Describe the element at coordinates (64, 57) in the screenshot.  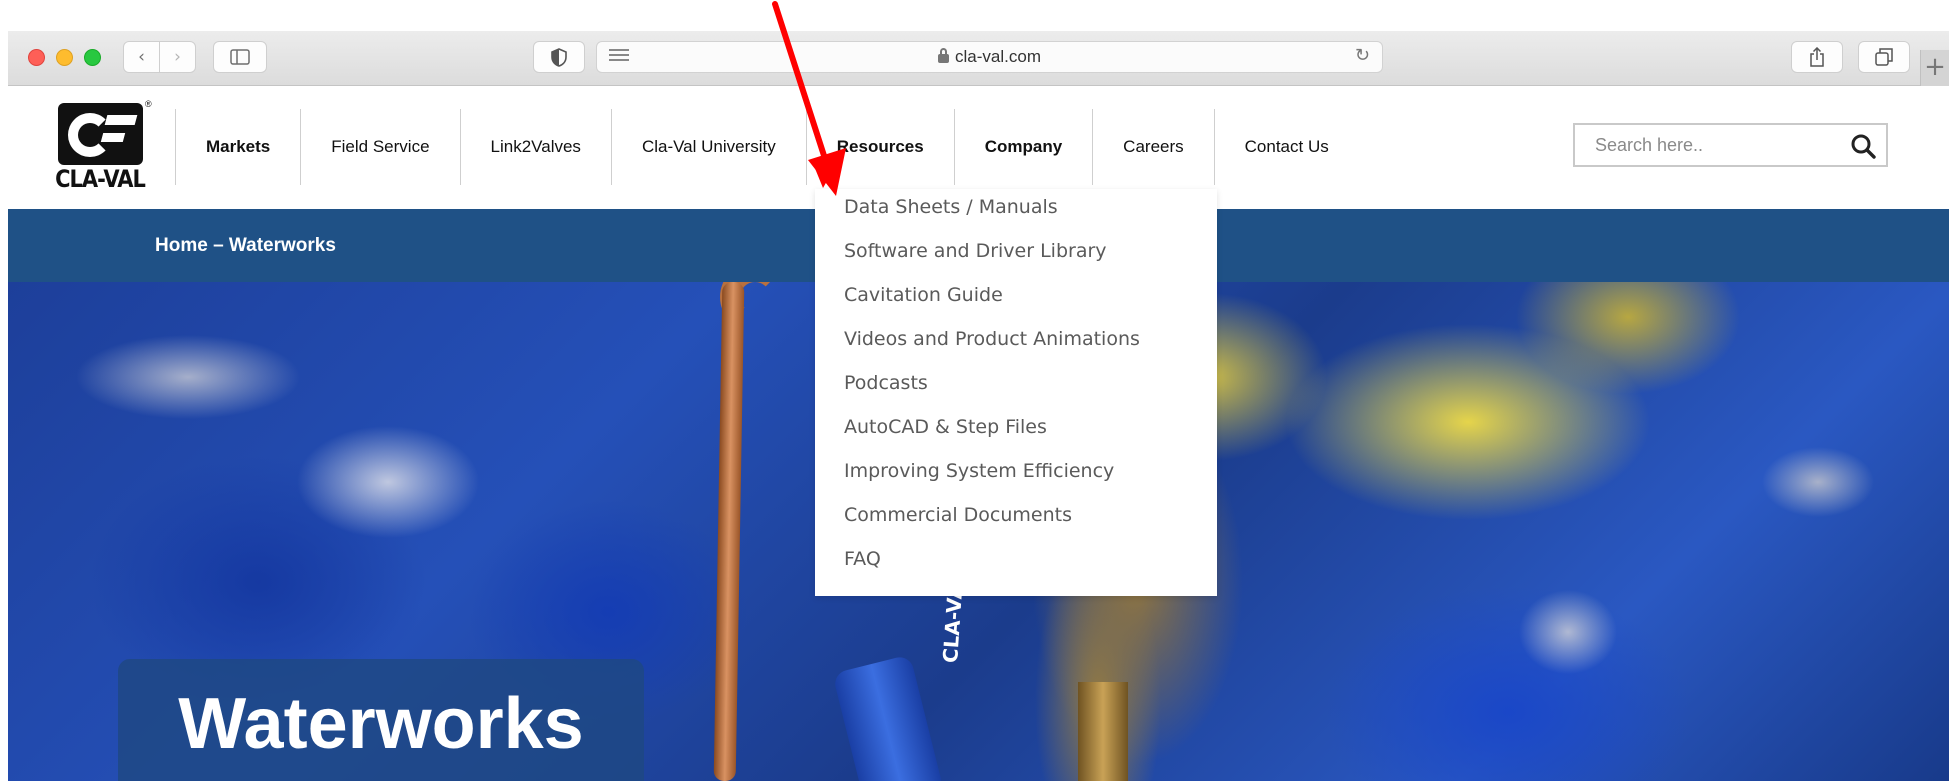
I see `minimize-window-icon` at that location.